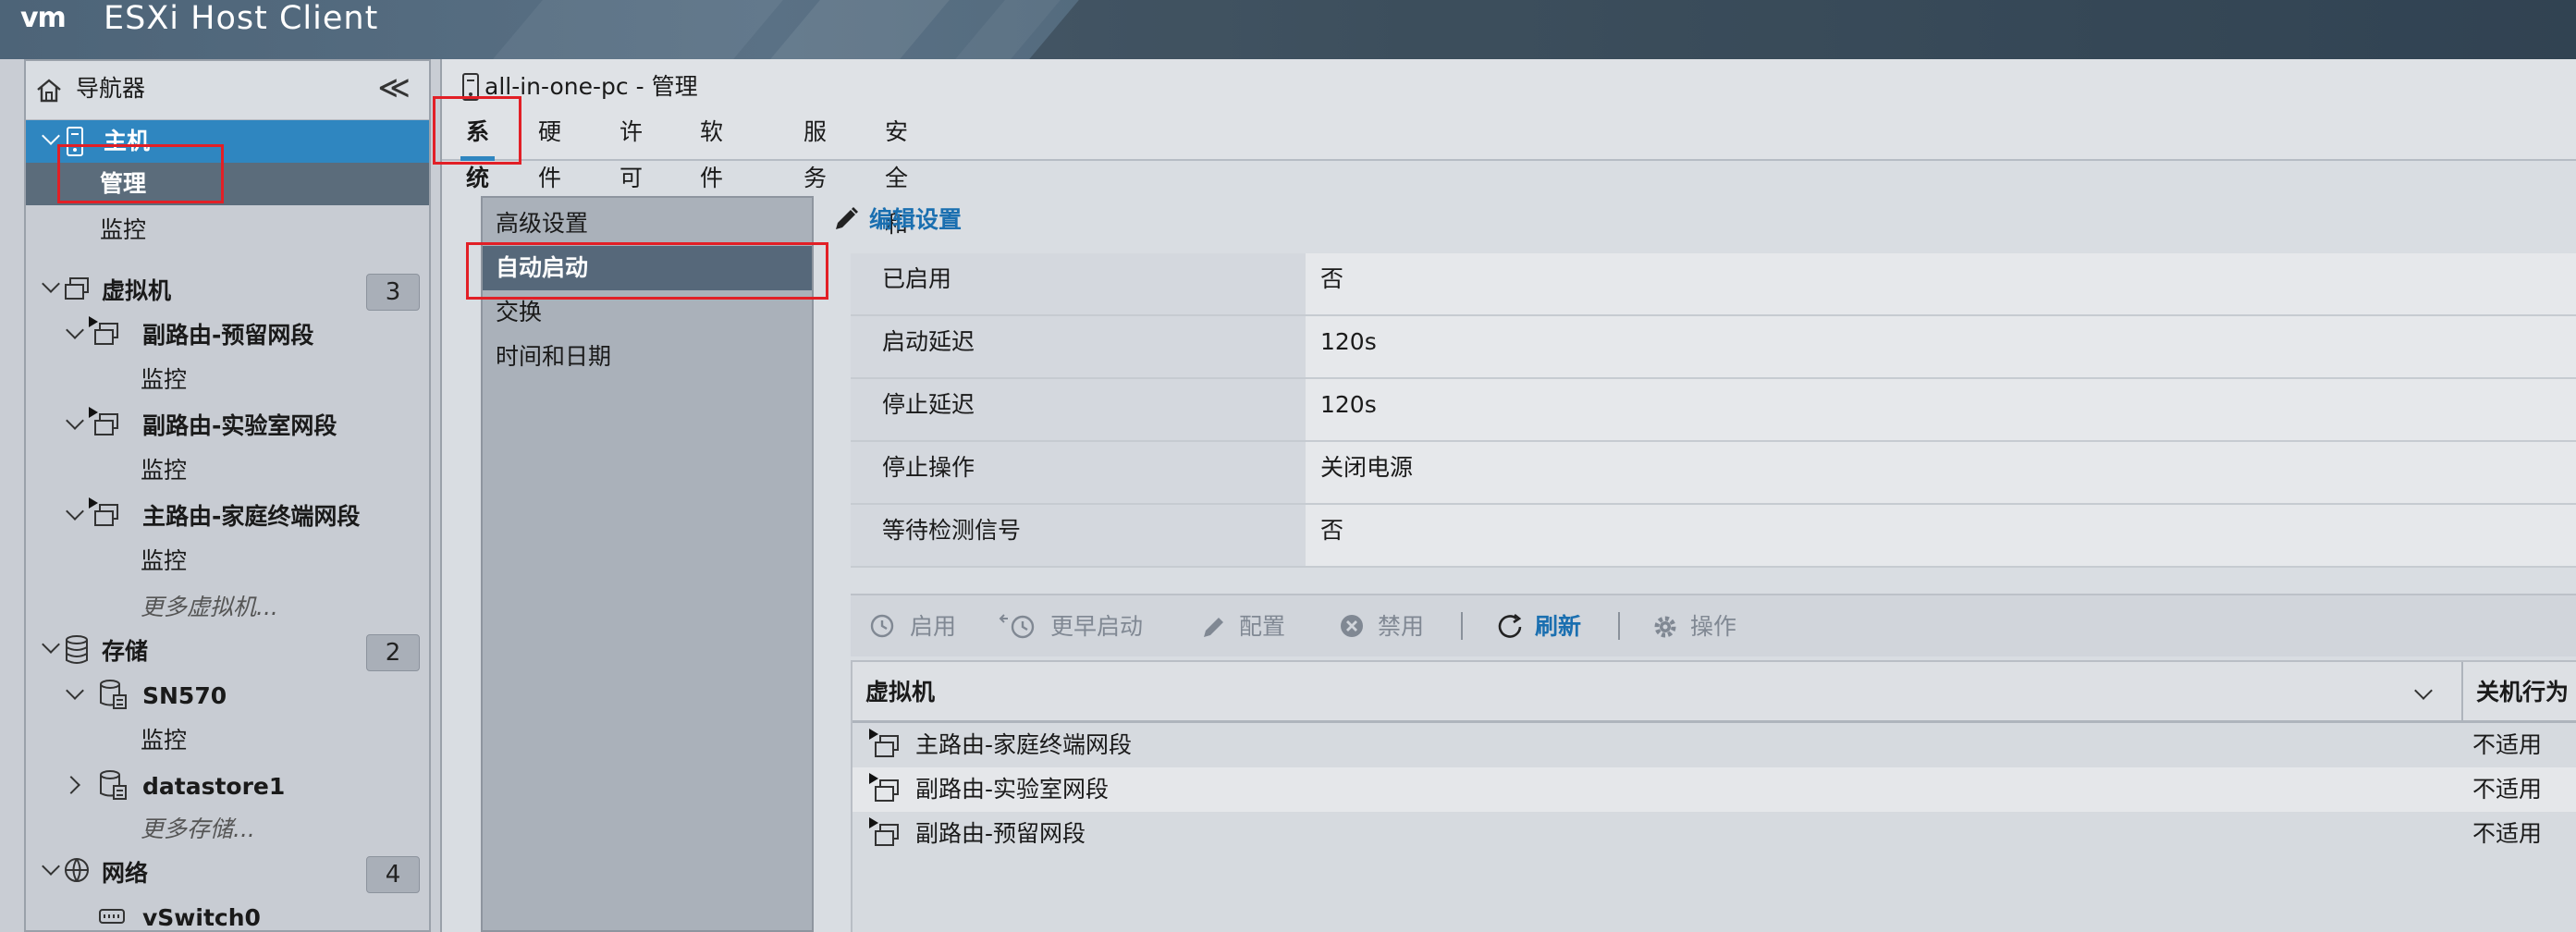  Describe the element at coordinates (1078, 473) in the screenshot. I see `property-key: 停止操作` at that location.